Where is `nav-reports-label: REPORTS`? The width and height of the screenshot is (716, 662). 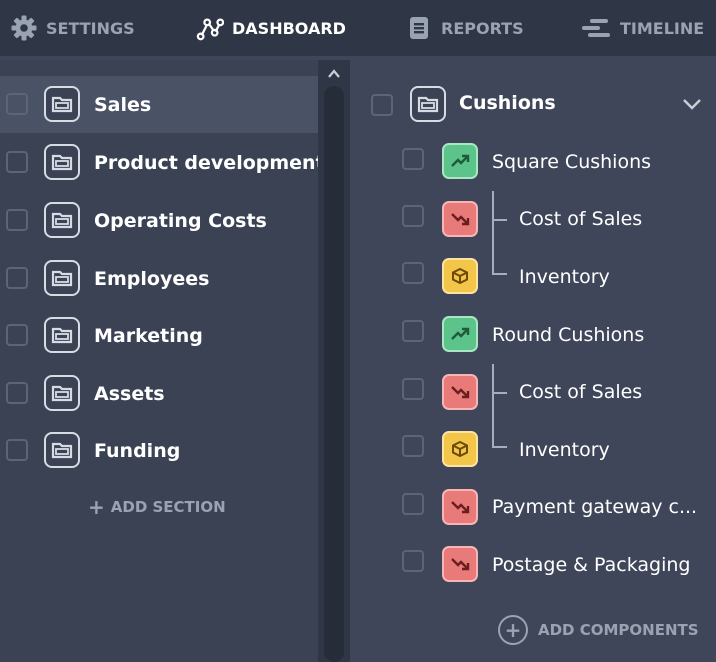 nav-reports-label: REPORTS is located at coordinates (482, 28).